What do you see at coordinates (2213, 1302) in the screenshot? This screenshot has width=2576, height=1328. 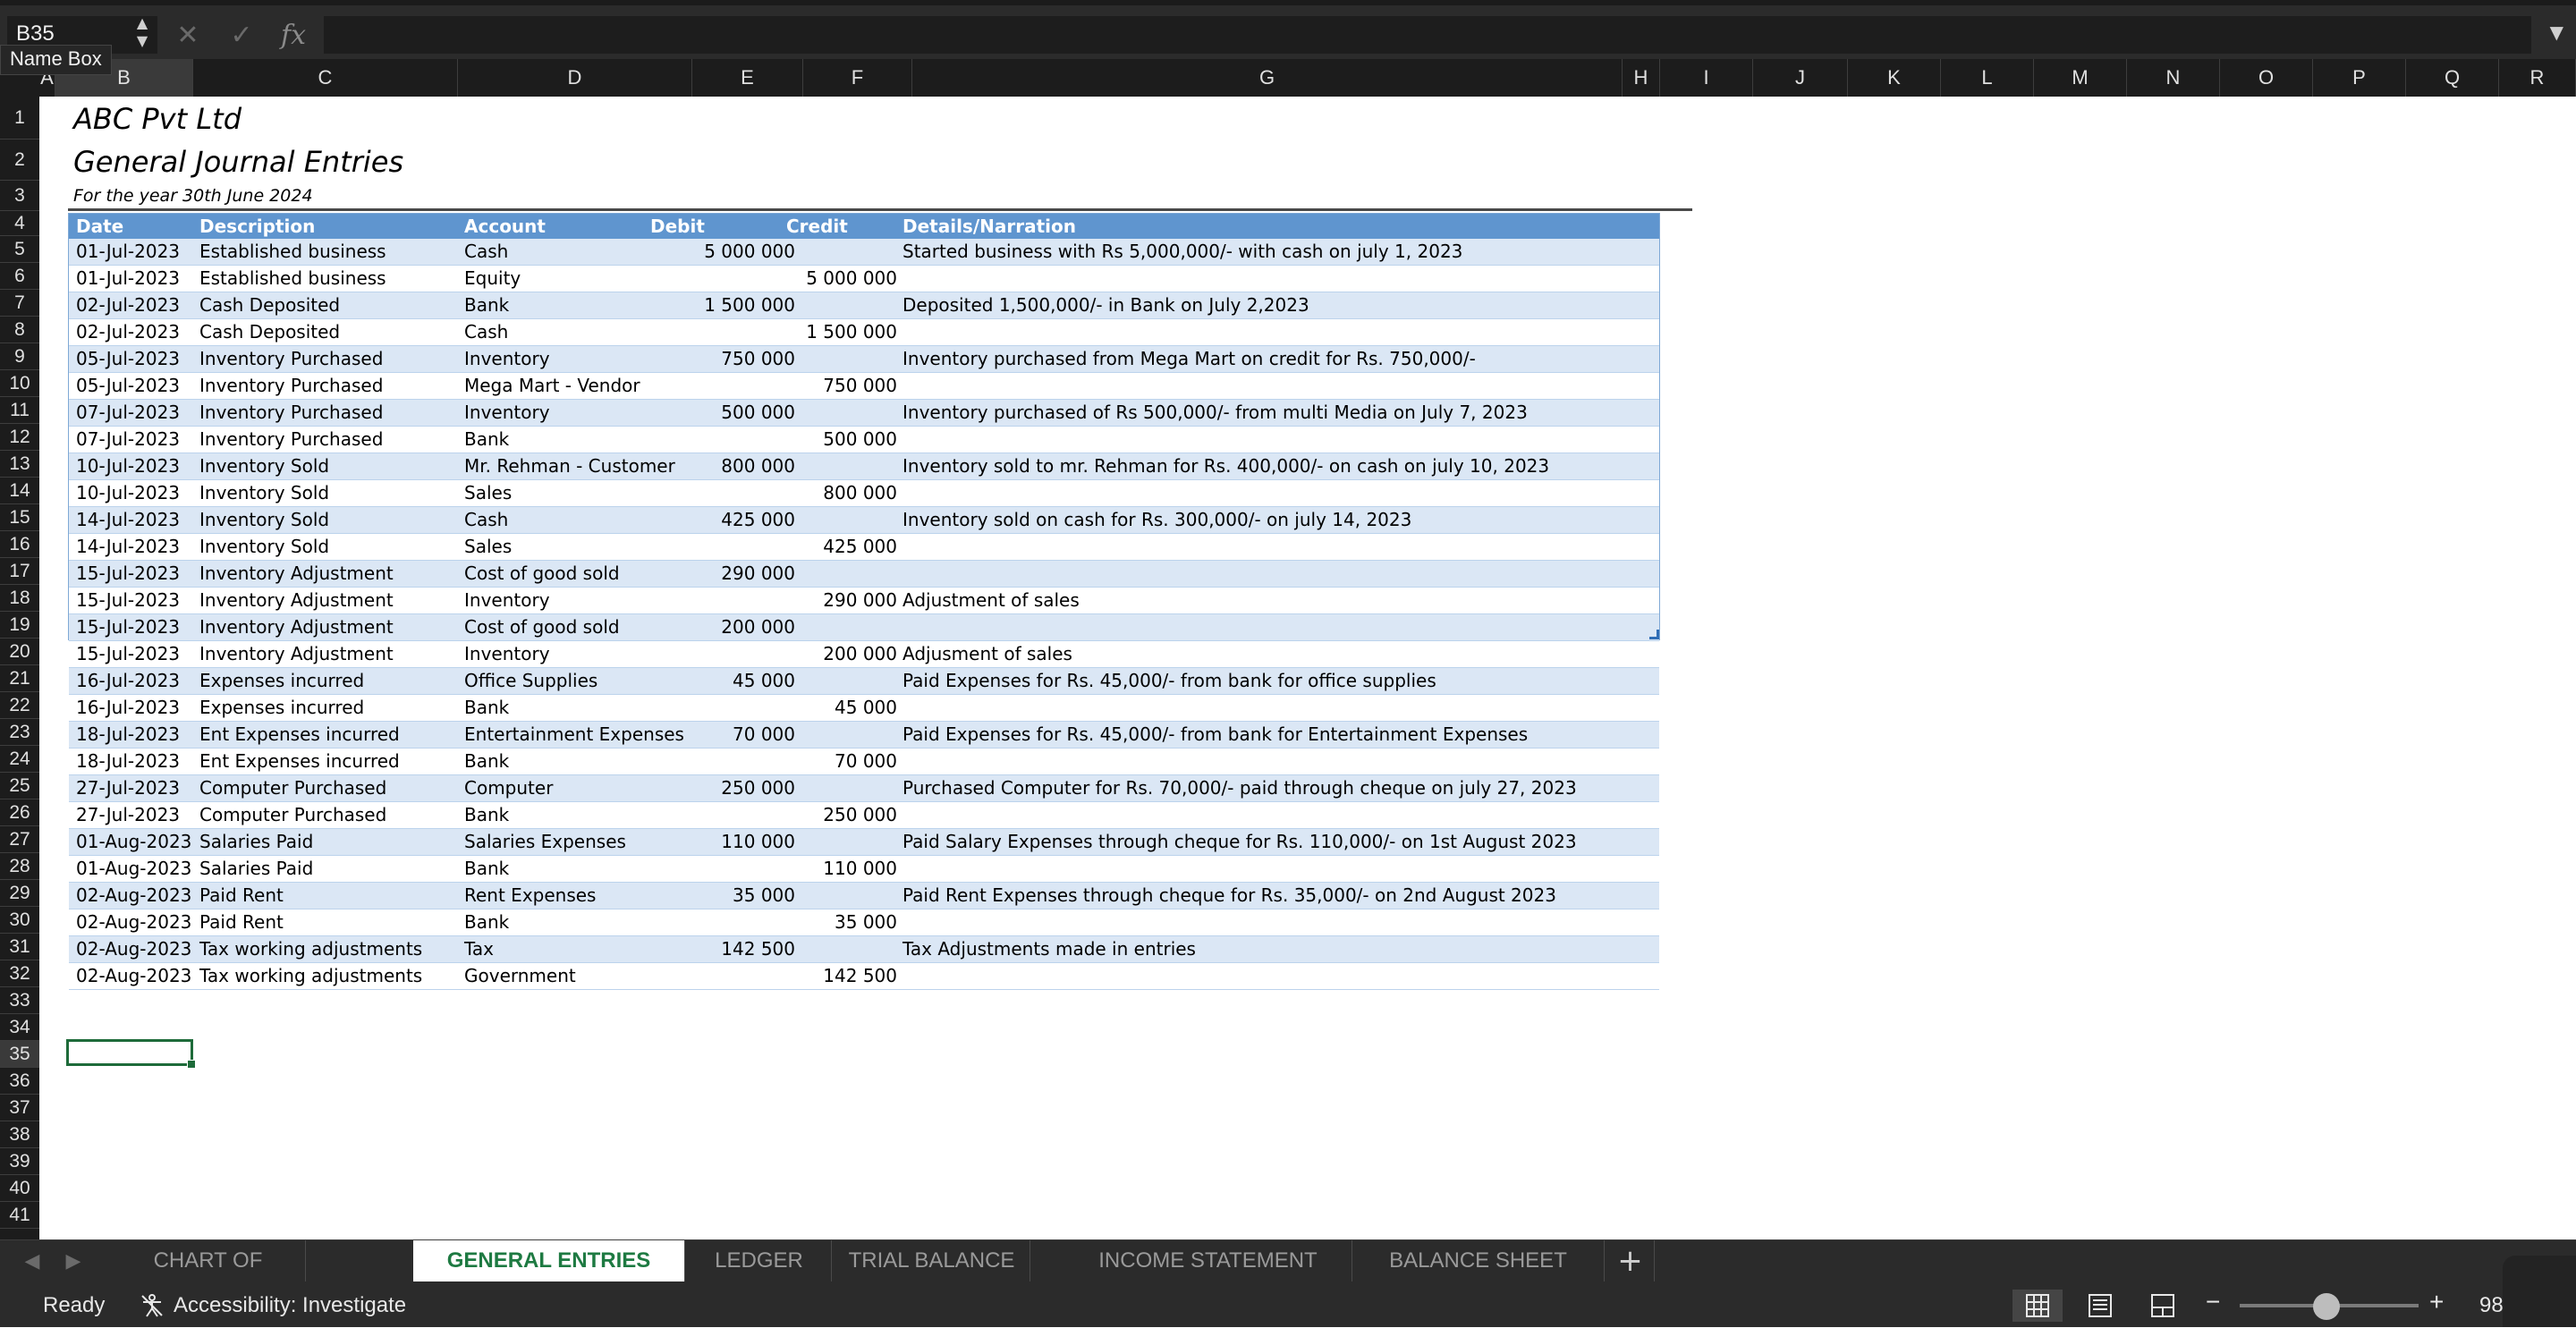 I see `zoom-out-button: −` at bounding box center [2213, 1302].